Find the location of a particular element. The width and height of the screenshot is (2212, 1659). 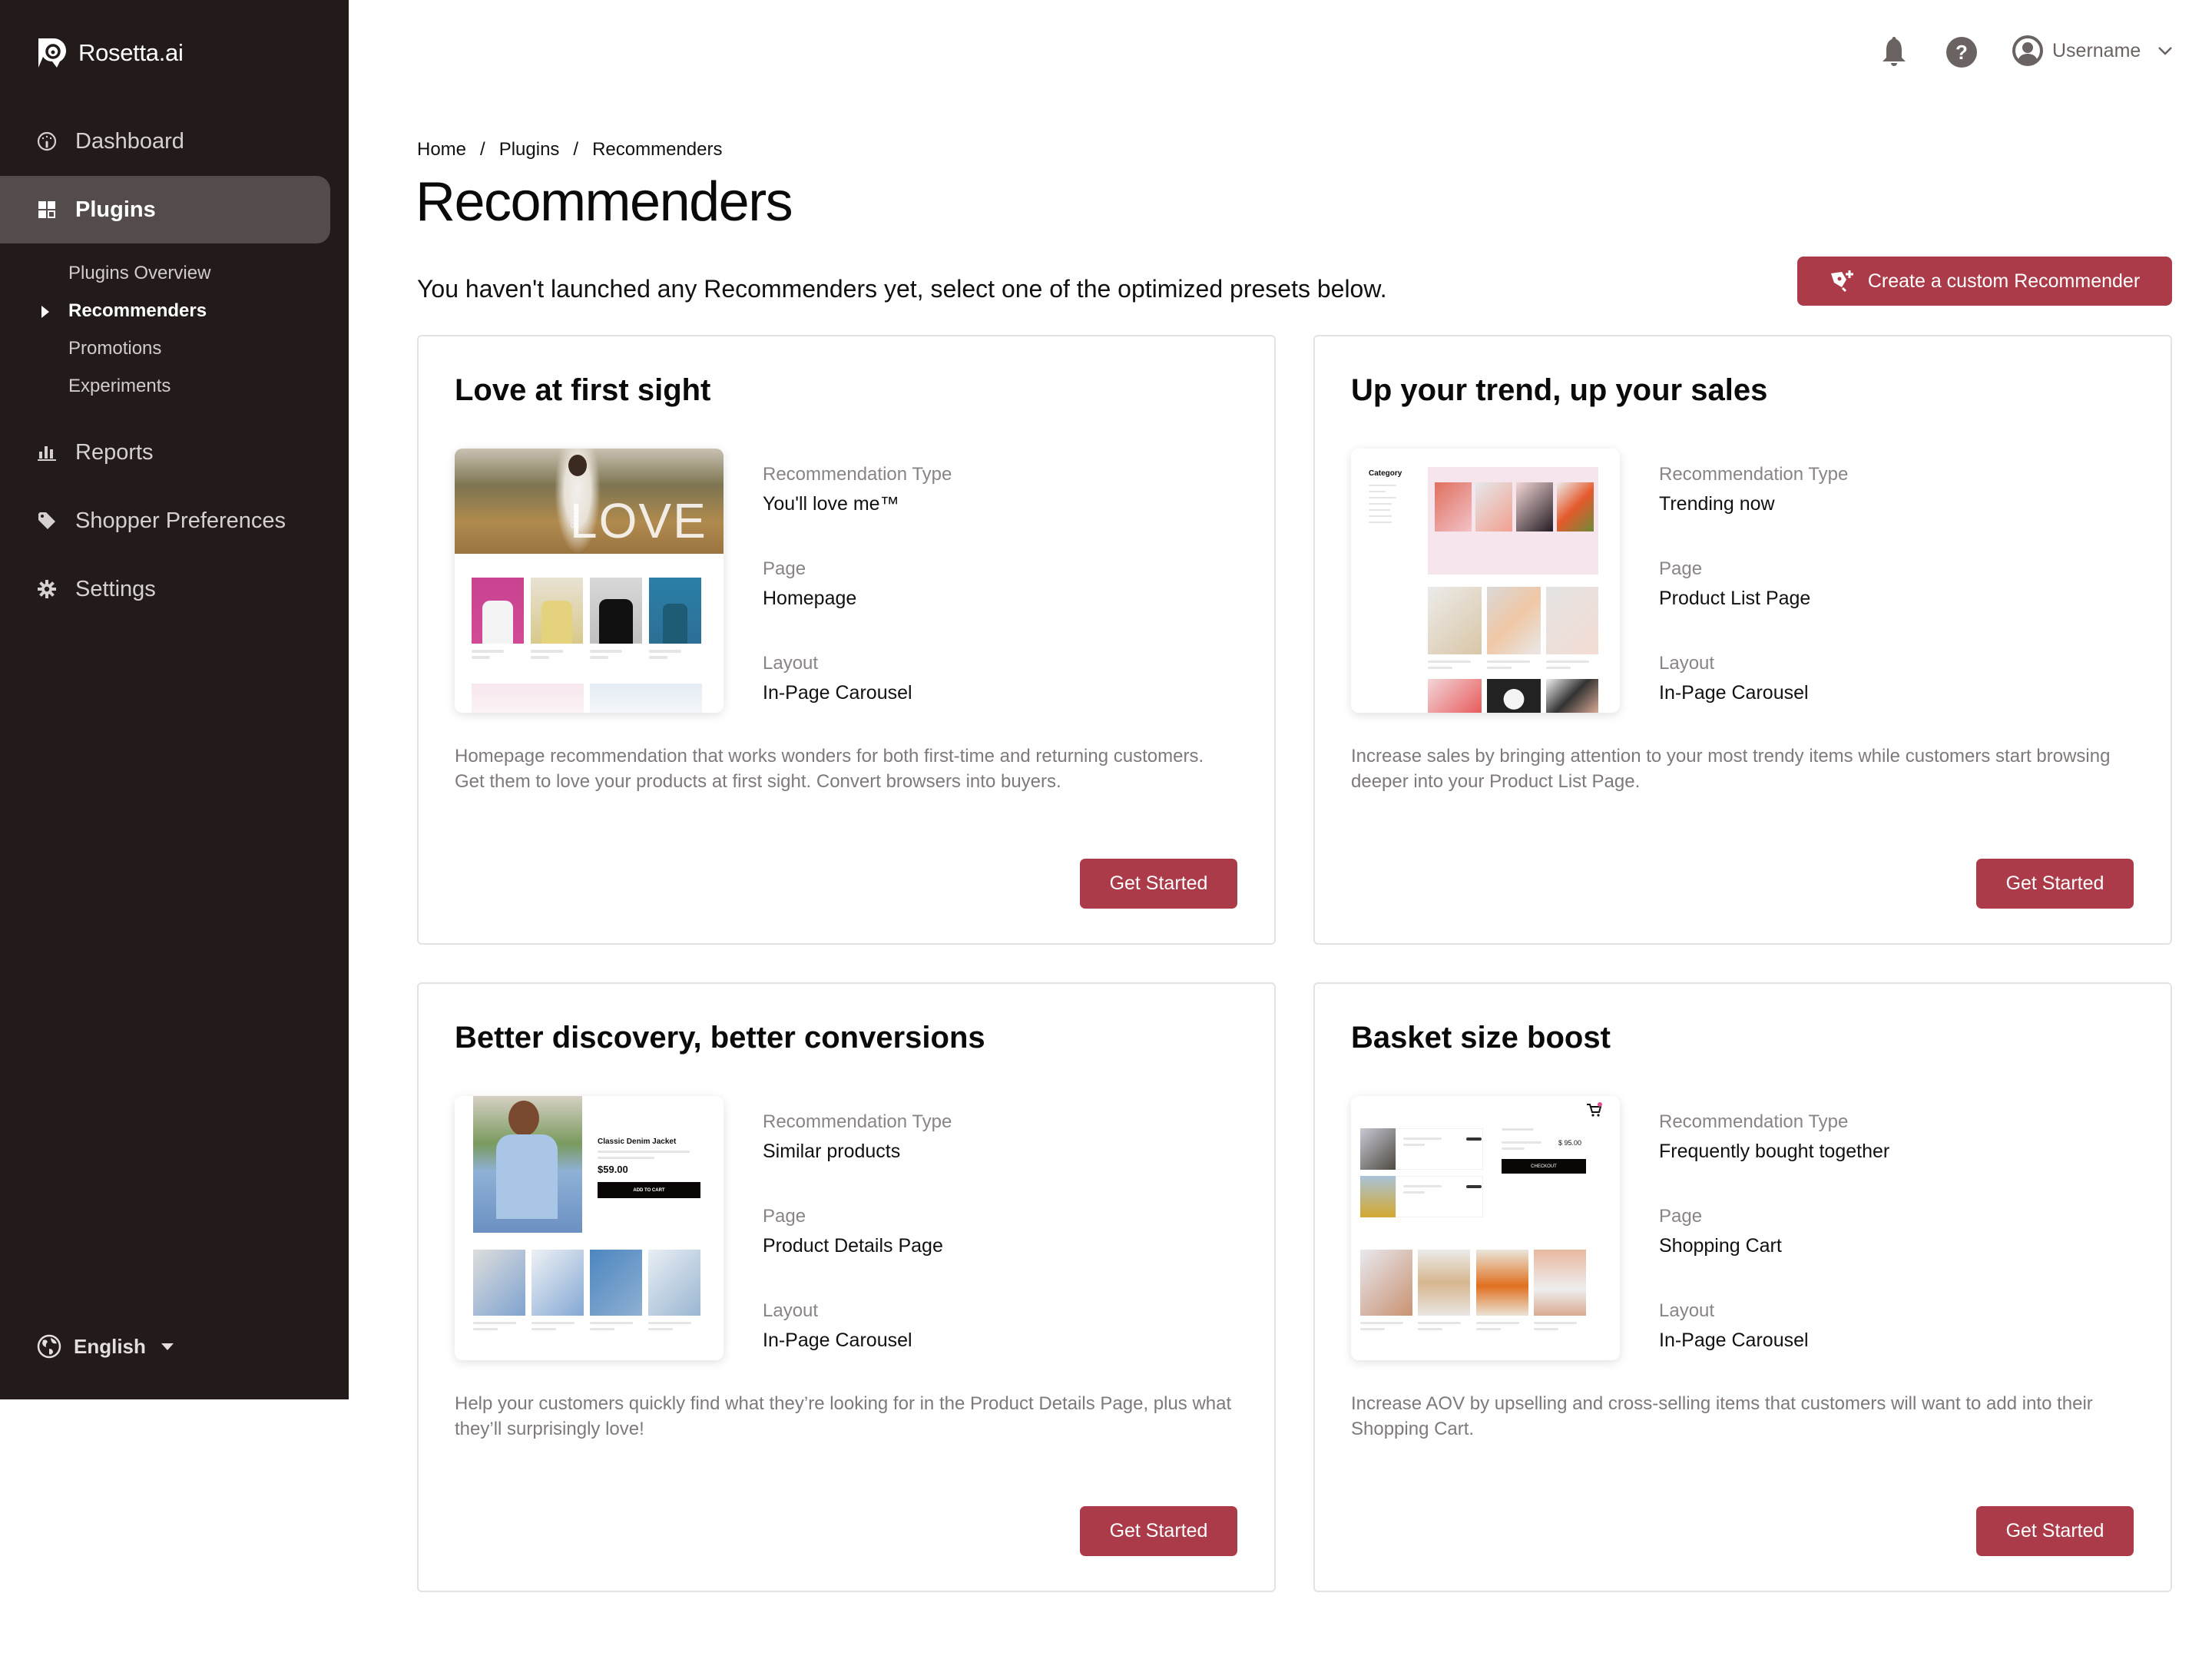

brand-name: Rosetta.ai is located at coordinates (131, 52).